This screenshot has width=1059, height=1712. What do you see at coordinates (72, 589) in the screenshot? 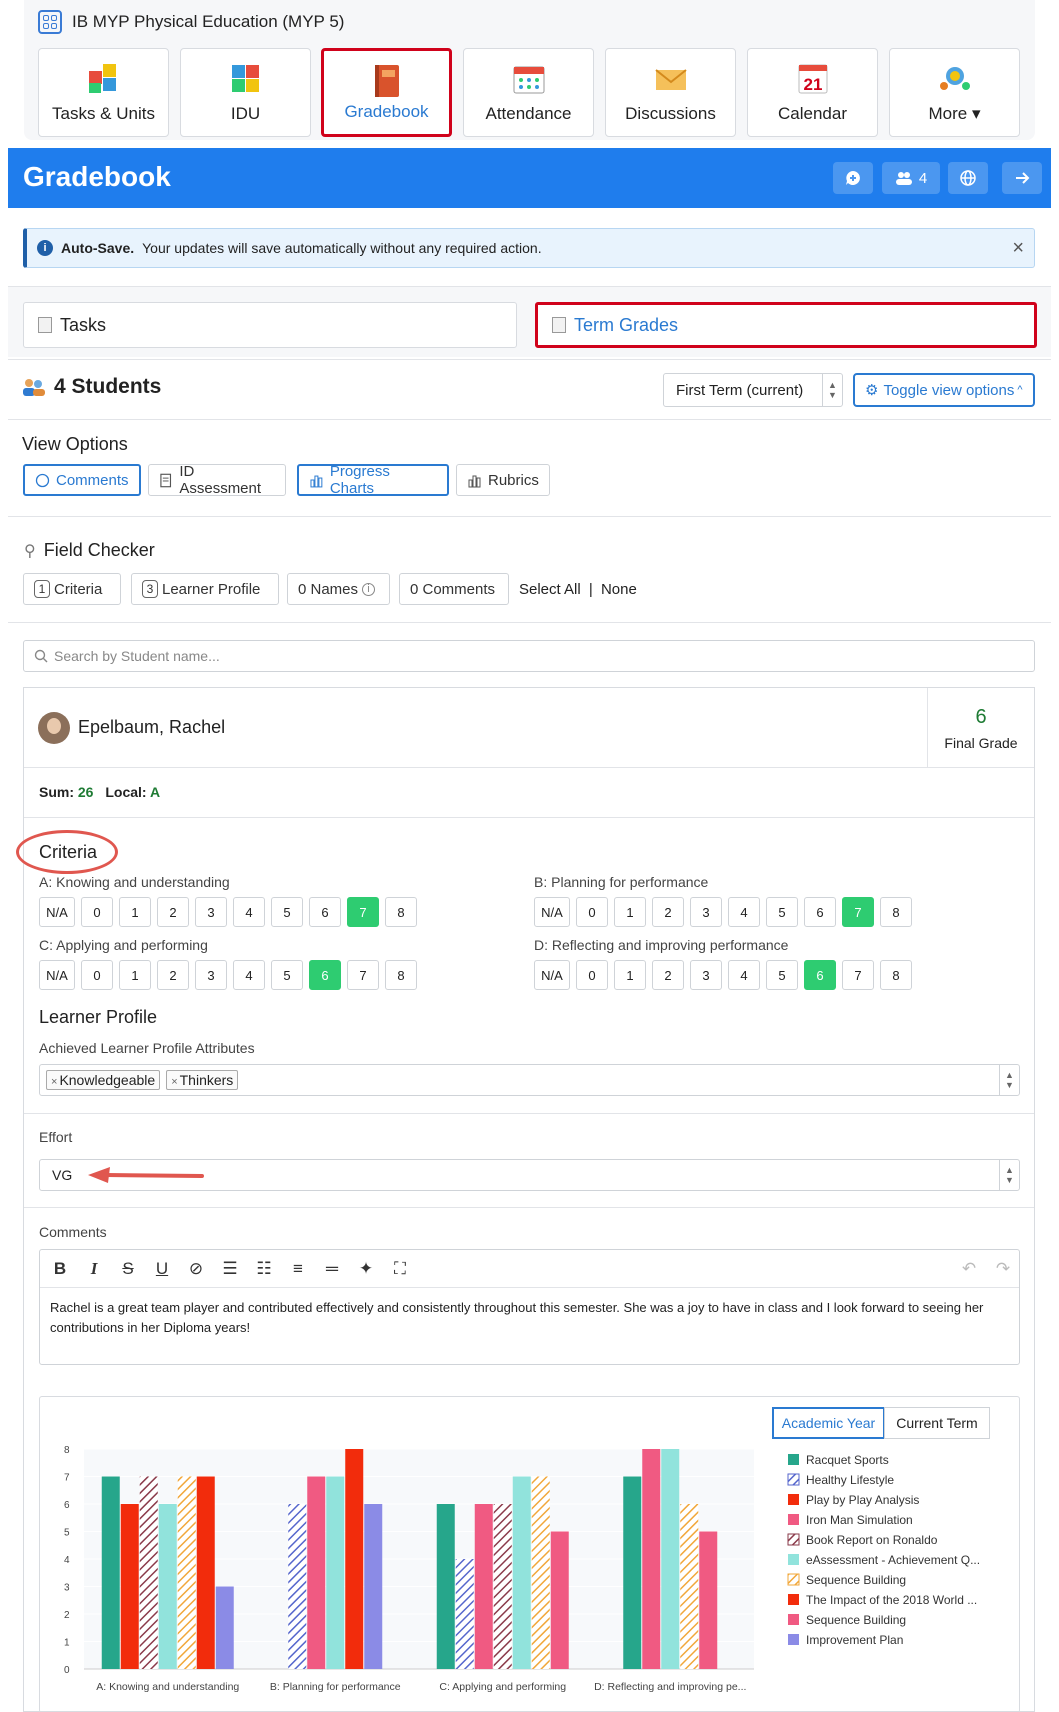
I see `criteria-check-button: 1 Criteria` at bounding box center [72, 589].